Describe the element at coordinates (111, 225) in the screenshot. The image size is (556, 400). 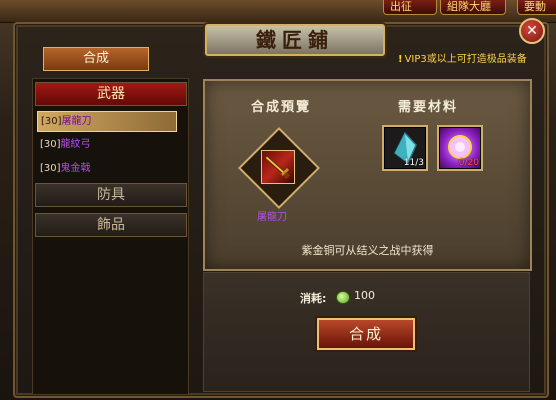
I see `category-jewelry: 飾品` at that location.